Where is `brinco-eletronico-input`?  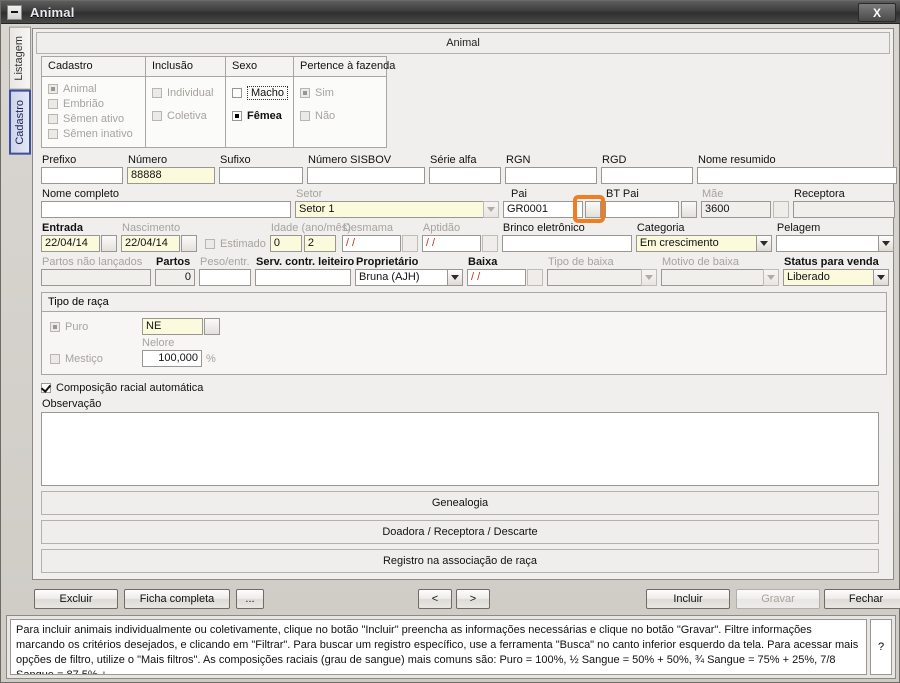 brinco-eletronico-input is located at coordinates (566, 243).